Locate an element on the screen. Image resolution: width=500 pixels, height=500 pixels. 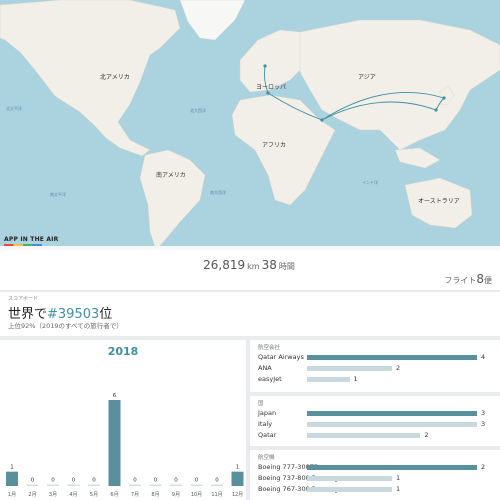
month-tick-label: 2月 is located at coordinates (32, 495).